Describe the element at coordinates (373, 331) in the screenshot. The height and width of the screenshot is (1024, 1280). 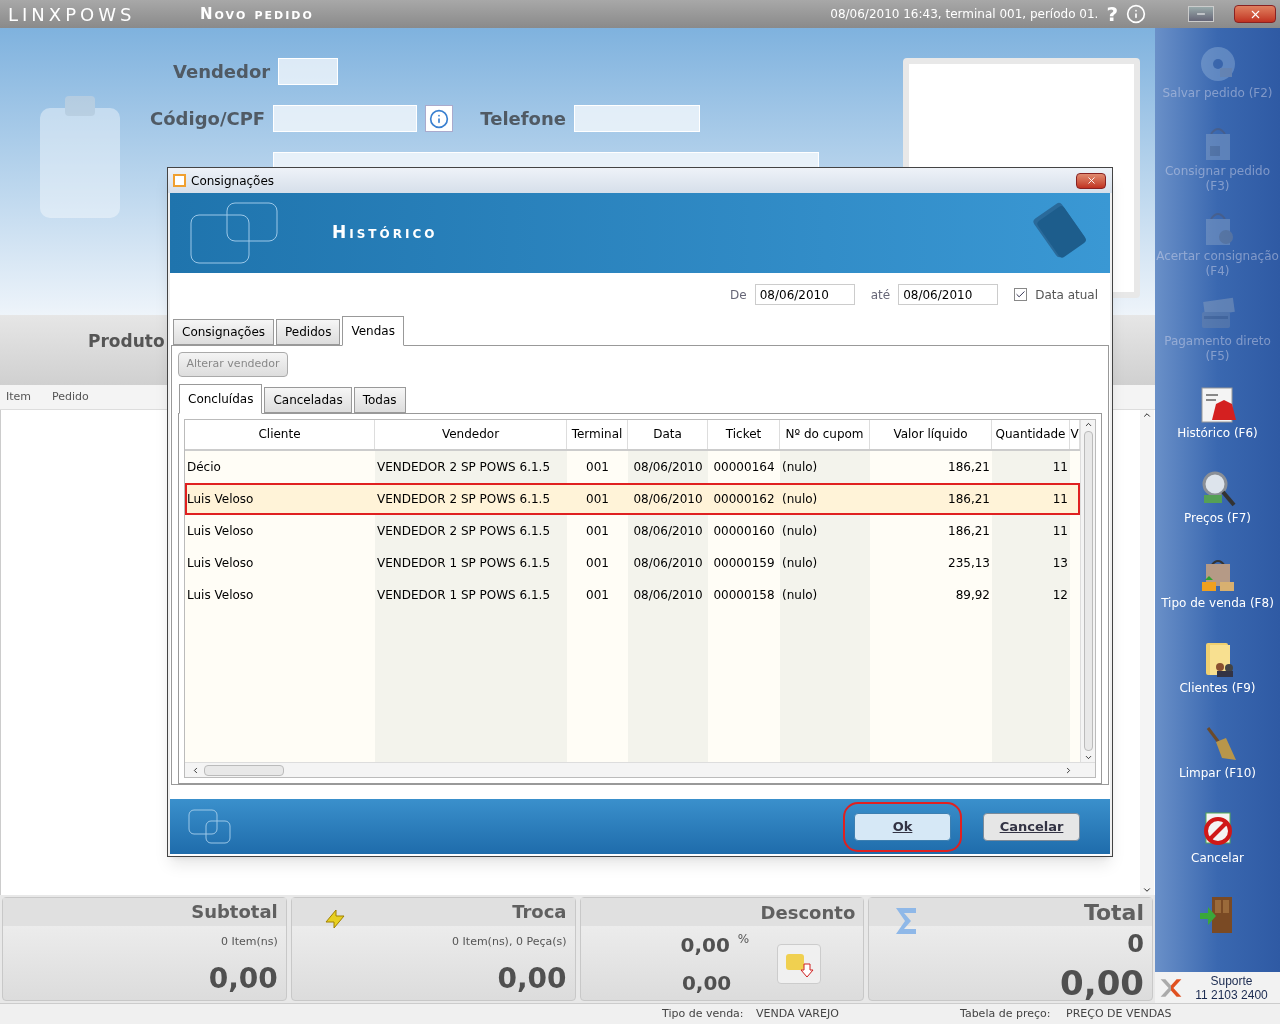
I see `tab: Vendas` at that location.